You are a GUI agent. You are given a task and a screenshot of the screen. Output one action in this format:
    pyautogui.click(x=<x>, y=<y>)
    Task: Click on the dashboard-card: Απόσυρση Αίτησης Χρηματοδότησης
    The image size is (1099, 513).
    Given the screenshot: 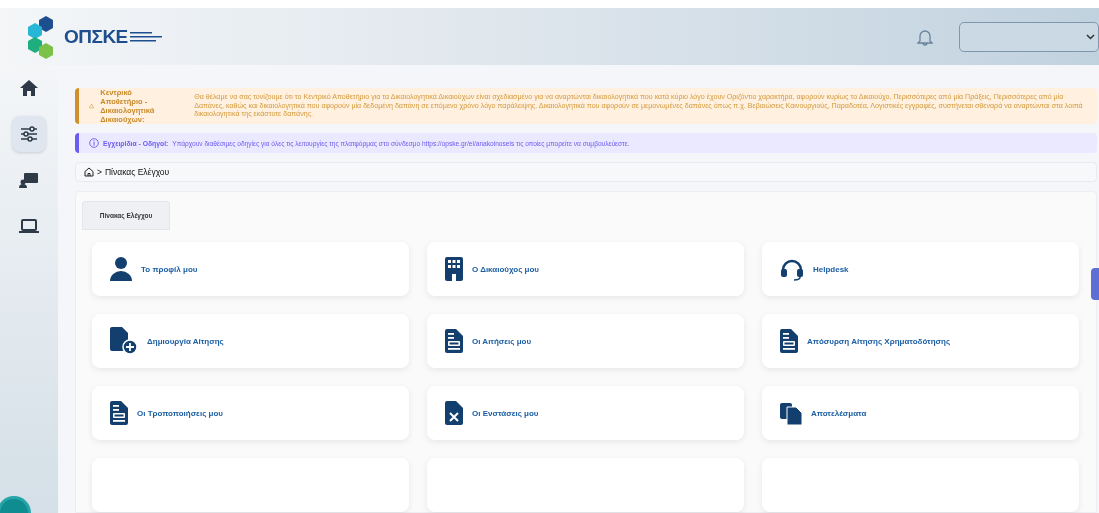 What is the action you would take?
    pyautogui.click(x=920, y=341)
    